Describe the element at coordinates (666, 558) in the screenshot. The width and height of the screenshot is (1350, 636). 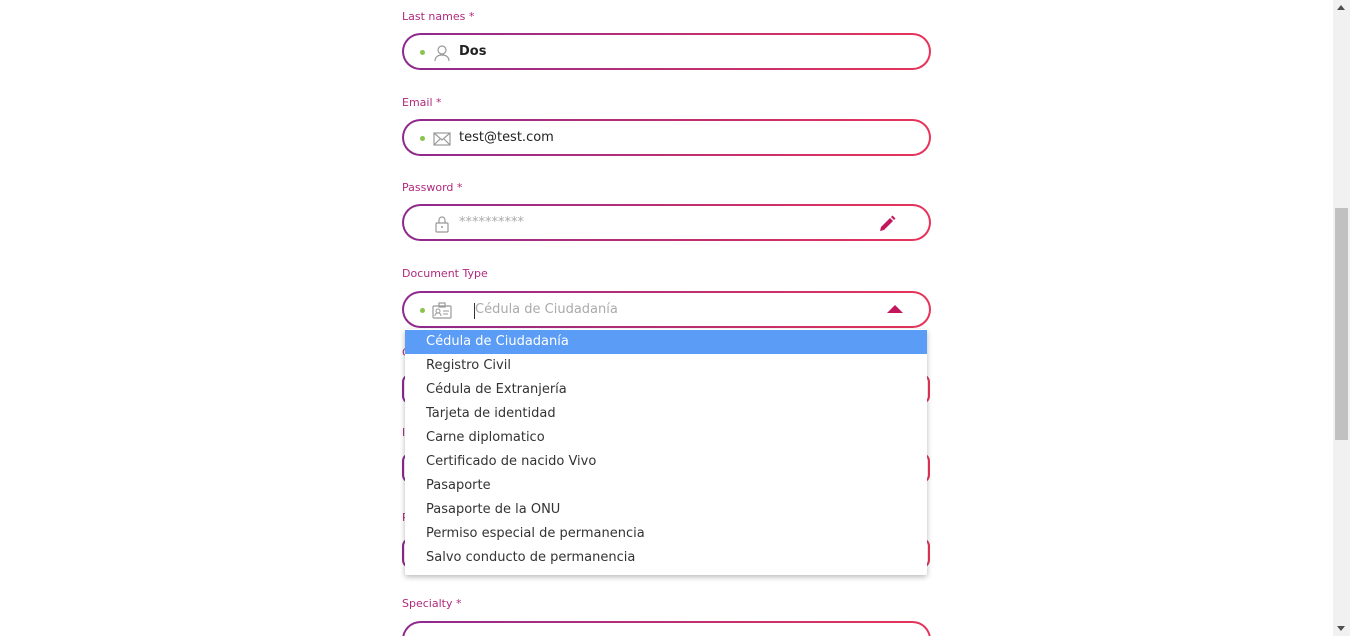
I see `option-salvo-conducto: Salvo conducto de permanencia` at that location.